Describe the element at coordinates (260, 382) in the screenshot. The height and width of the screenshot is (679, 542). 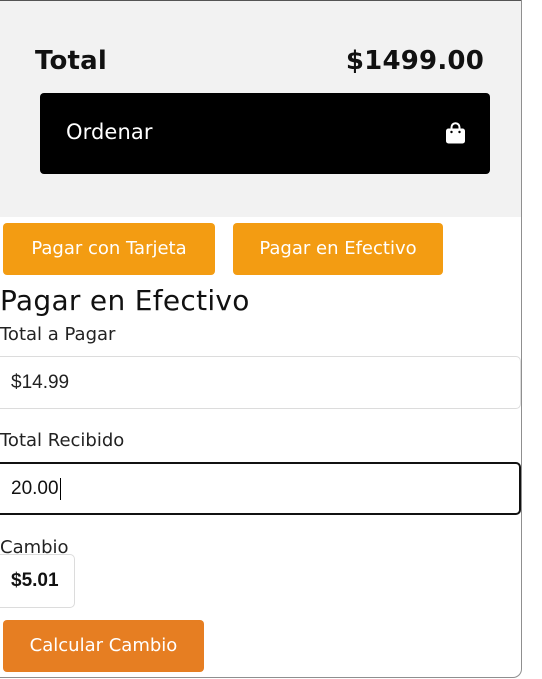
I see `total-to-pay-field: $14.99` at that location.